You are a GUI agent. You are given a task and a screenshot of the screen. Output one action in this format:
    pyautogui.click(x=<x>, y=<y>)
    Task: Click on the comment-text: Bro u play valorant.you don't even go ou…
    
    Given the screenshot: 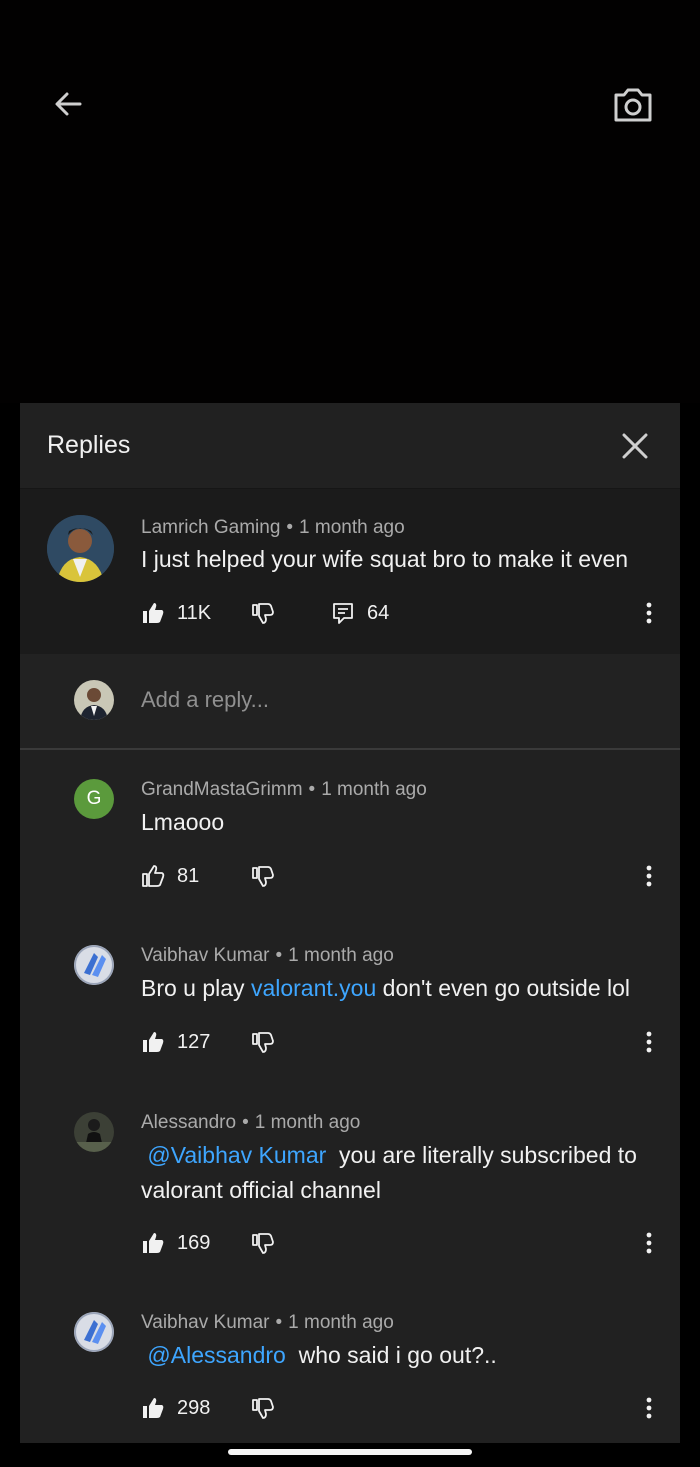 What is the action you would take?
    pyautogui.click(x=401, y=988)
    